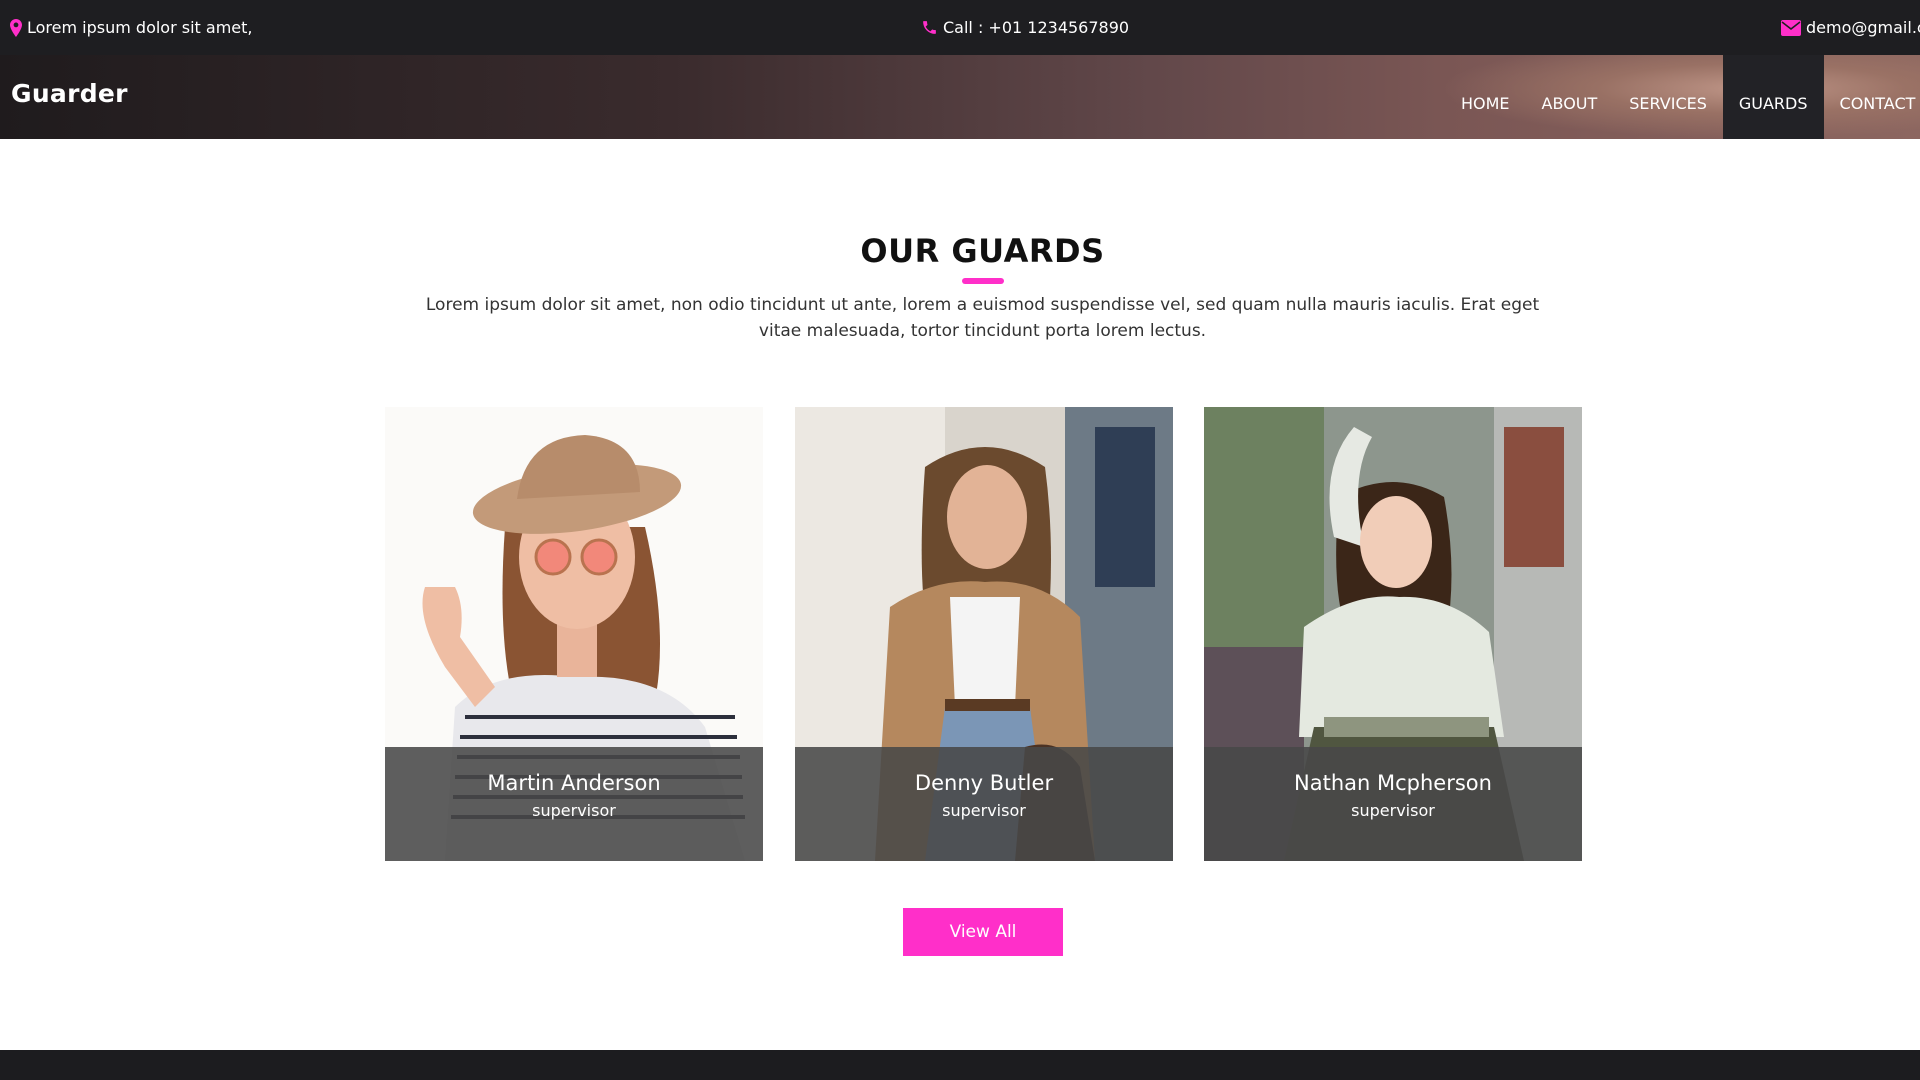 The width and height of the screenshot is (1920, 1080). What do you see at coordinates (1393, 634) in the screenshot?
I see `guard-card: Nathan Mcpherson supervisor` at bounding box center [1393, 634].